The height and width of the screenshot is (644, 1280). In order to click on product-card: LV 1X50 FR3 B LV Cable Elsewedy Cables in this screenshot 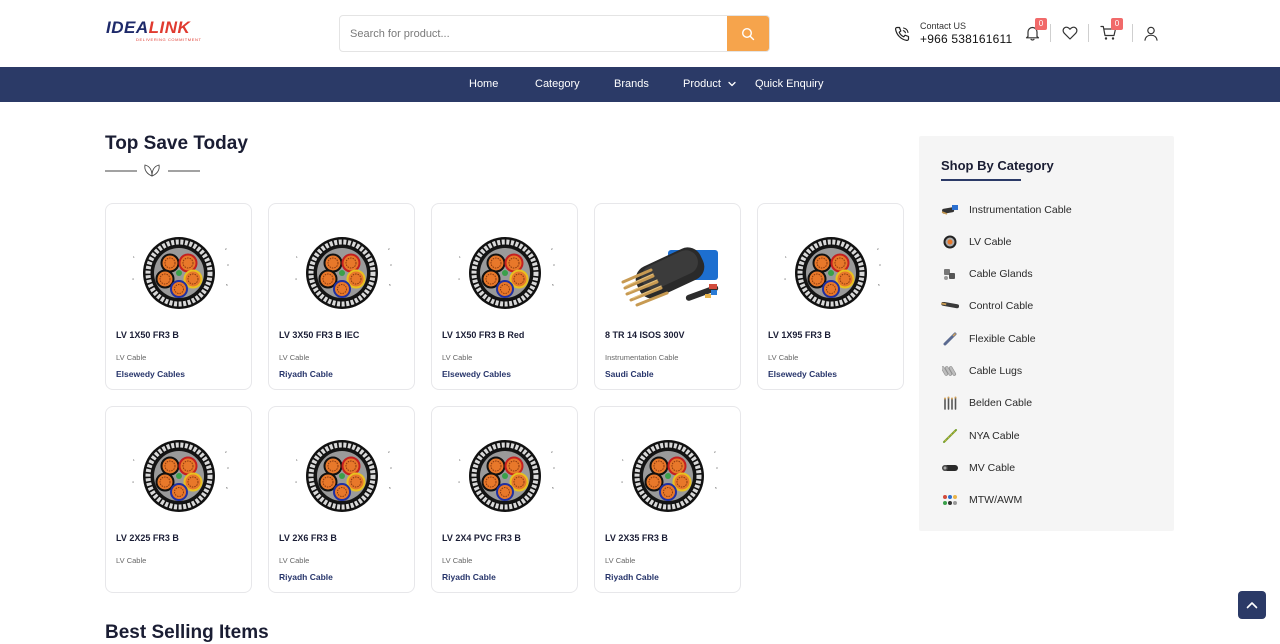, I will do `click(178, 296)`.